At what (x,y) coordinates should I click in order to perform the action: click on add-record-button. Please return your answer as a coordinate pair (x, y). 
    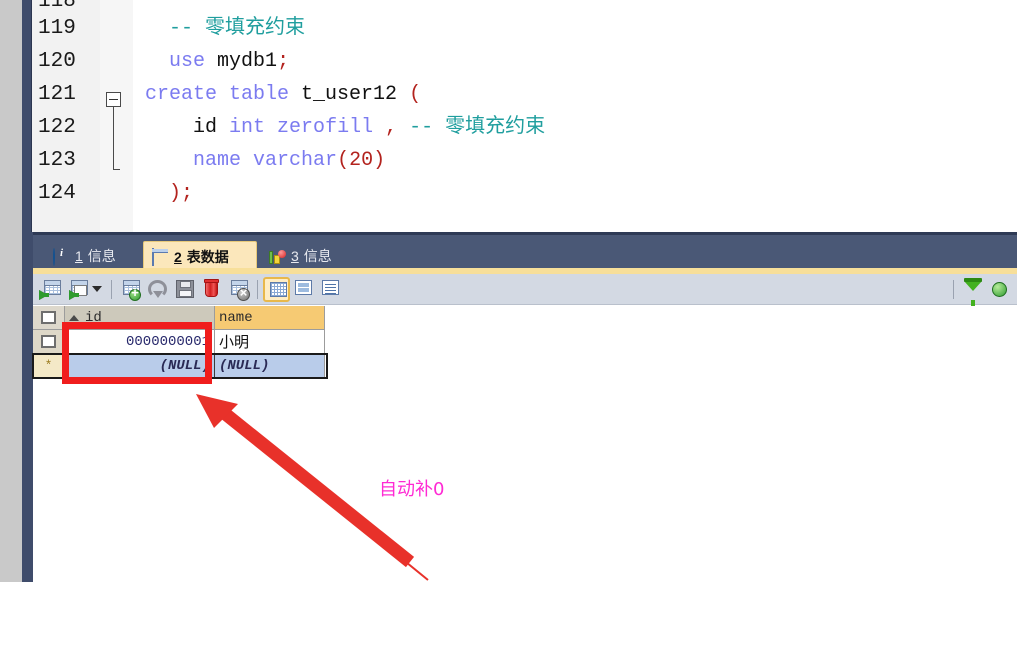
    Looking at the image, I should click on (130, 289).